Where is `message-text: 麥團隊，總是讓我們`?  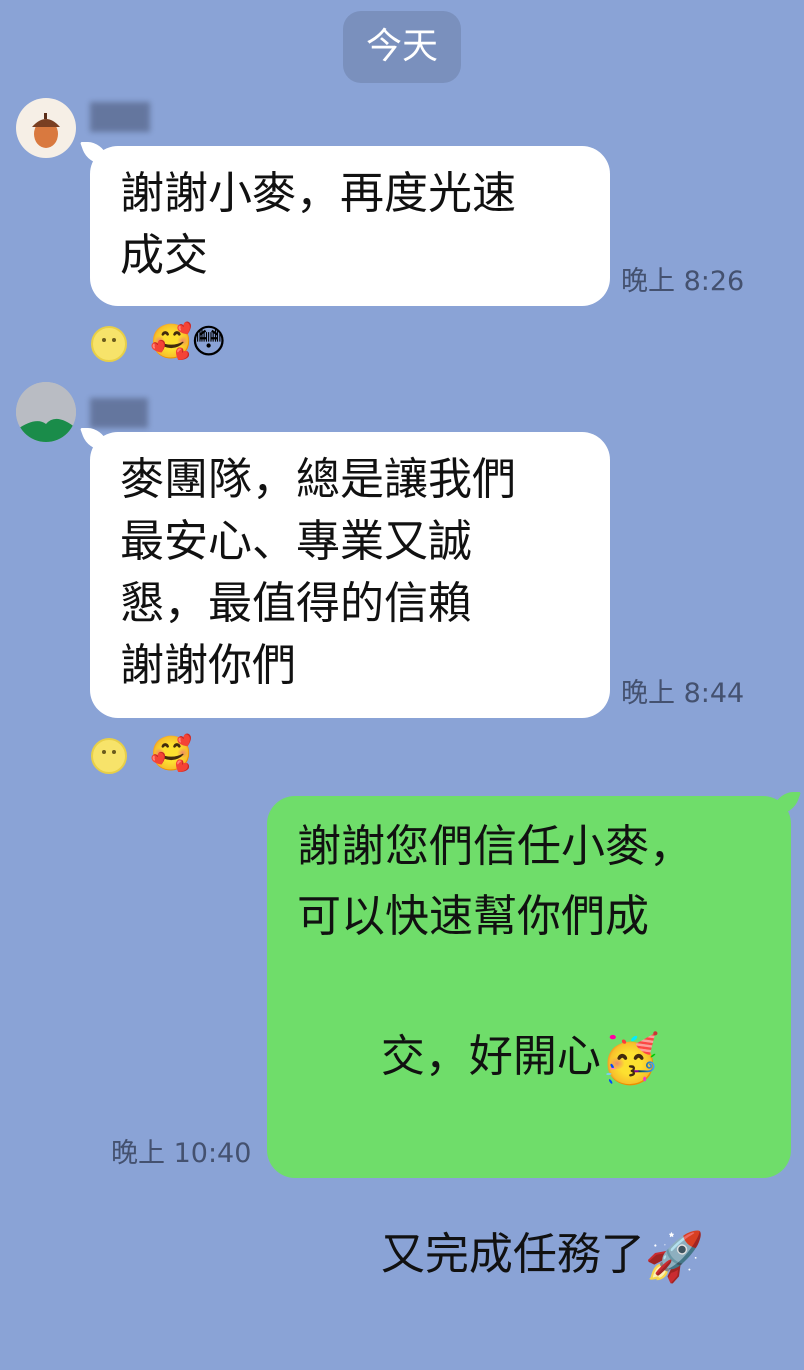 message-text: 麥團隊，總是讓我們 is located at coordinates (318, 479).